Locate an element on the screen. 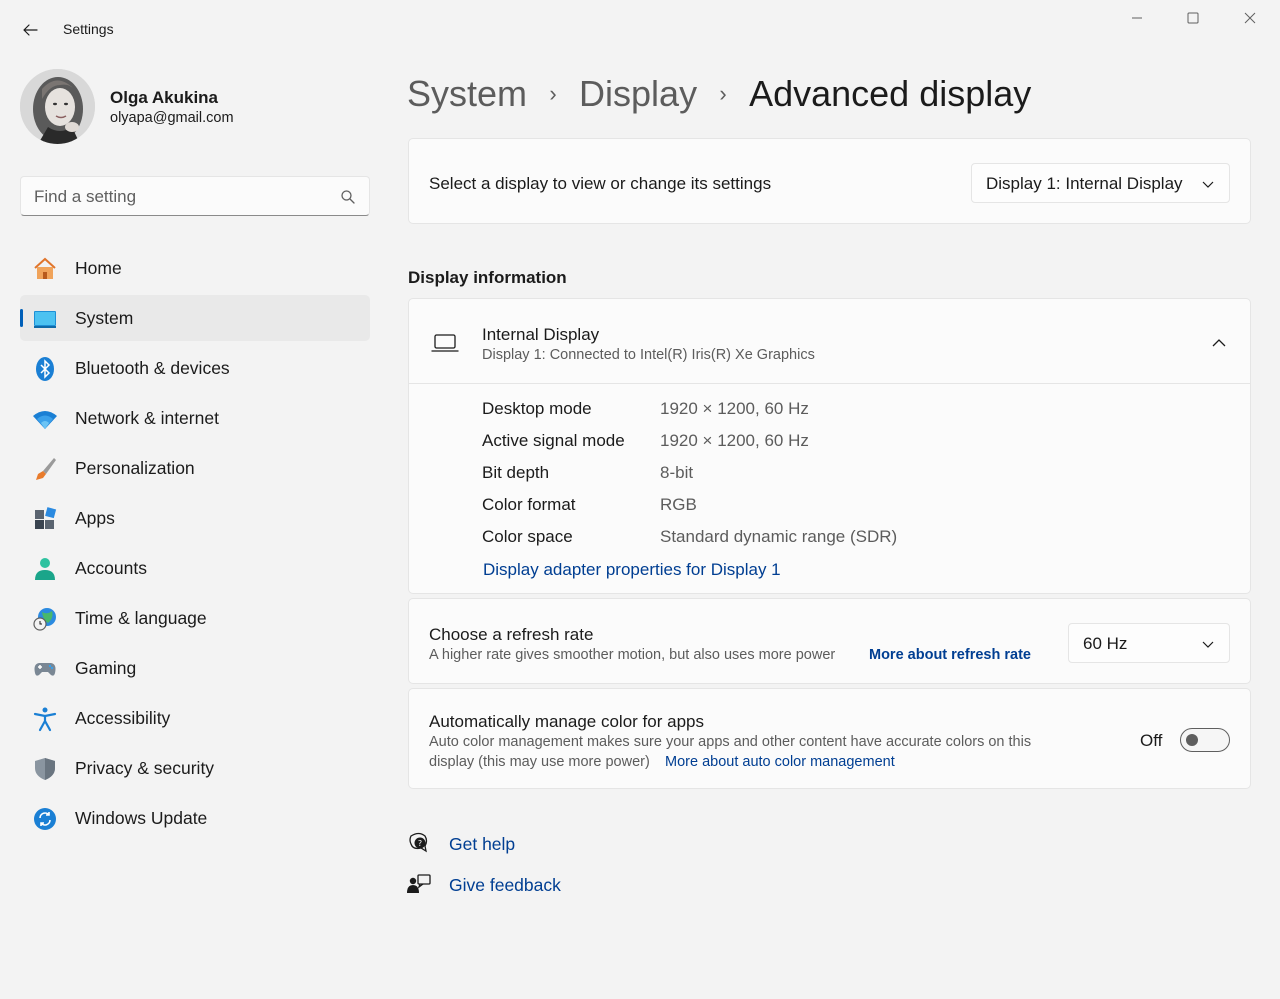  sidebar-item-label: Gaming is located at coordinates (106, 667).